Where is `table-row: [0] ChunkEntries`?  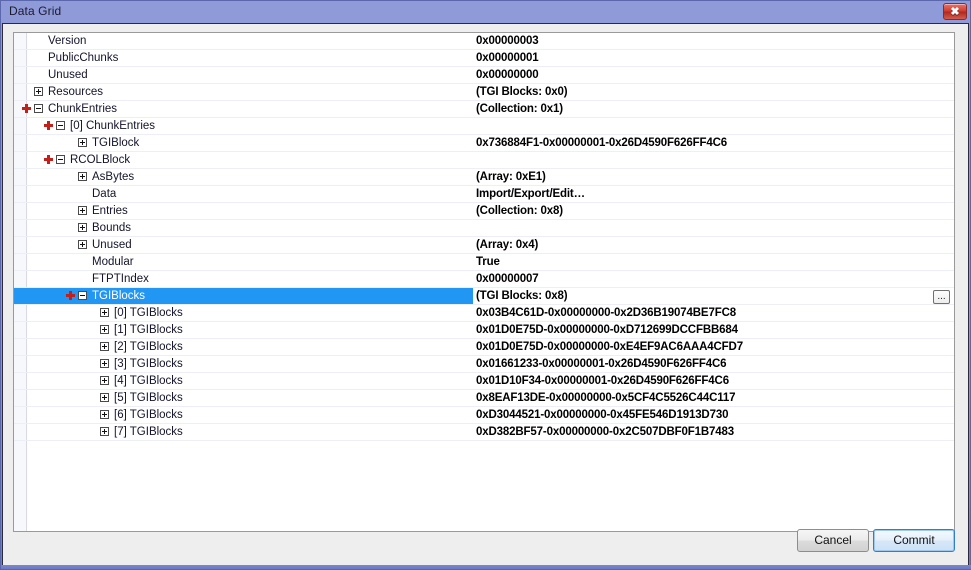 table-row: [0] ChunkEntries is located at coordinates (484, 126).